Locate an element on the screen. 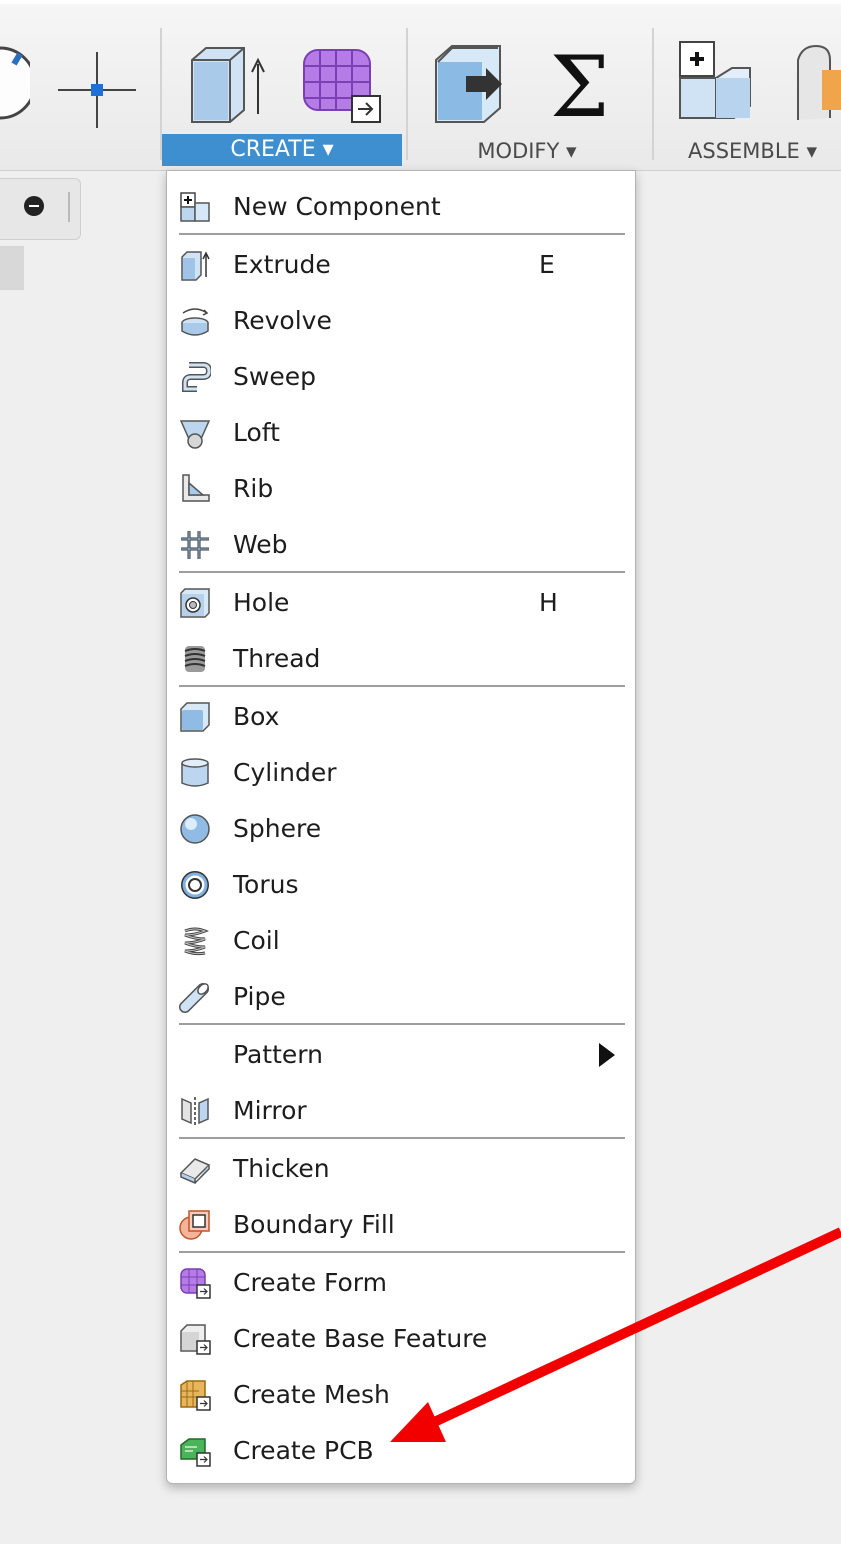 The height and width of the screenshot is (1544, 841). annotation-arrow is located at coordinates (615, 1334).